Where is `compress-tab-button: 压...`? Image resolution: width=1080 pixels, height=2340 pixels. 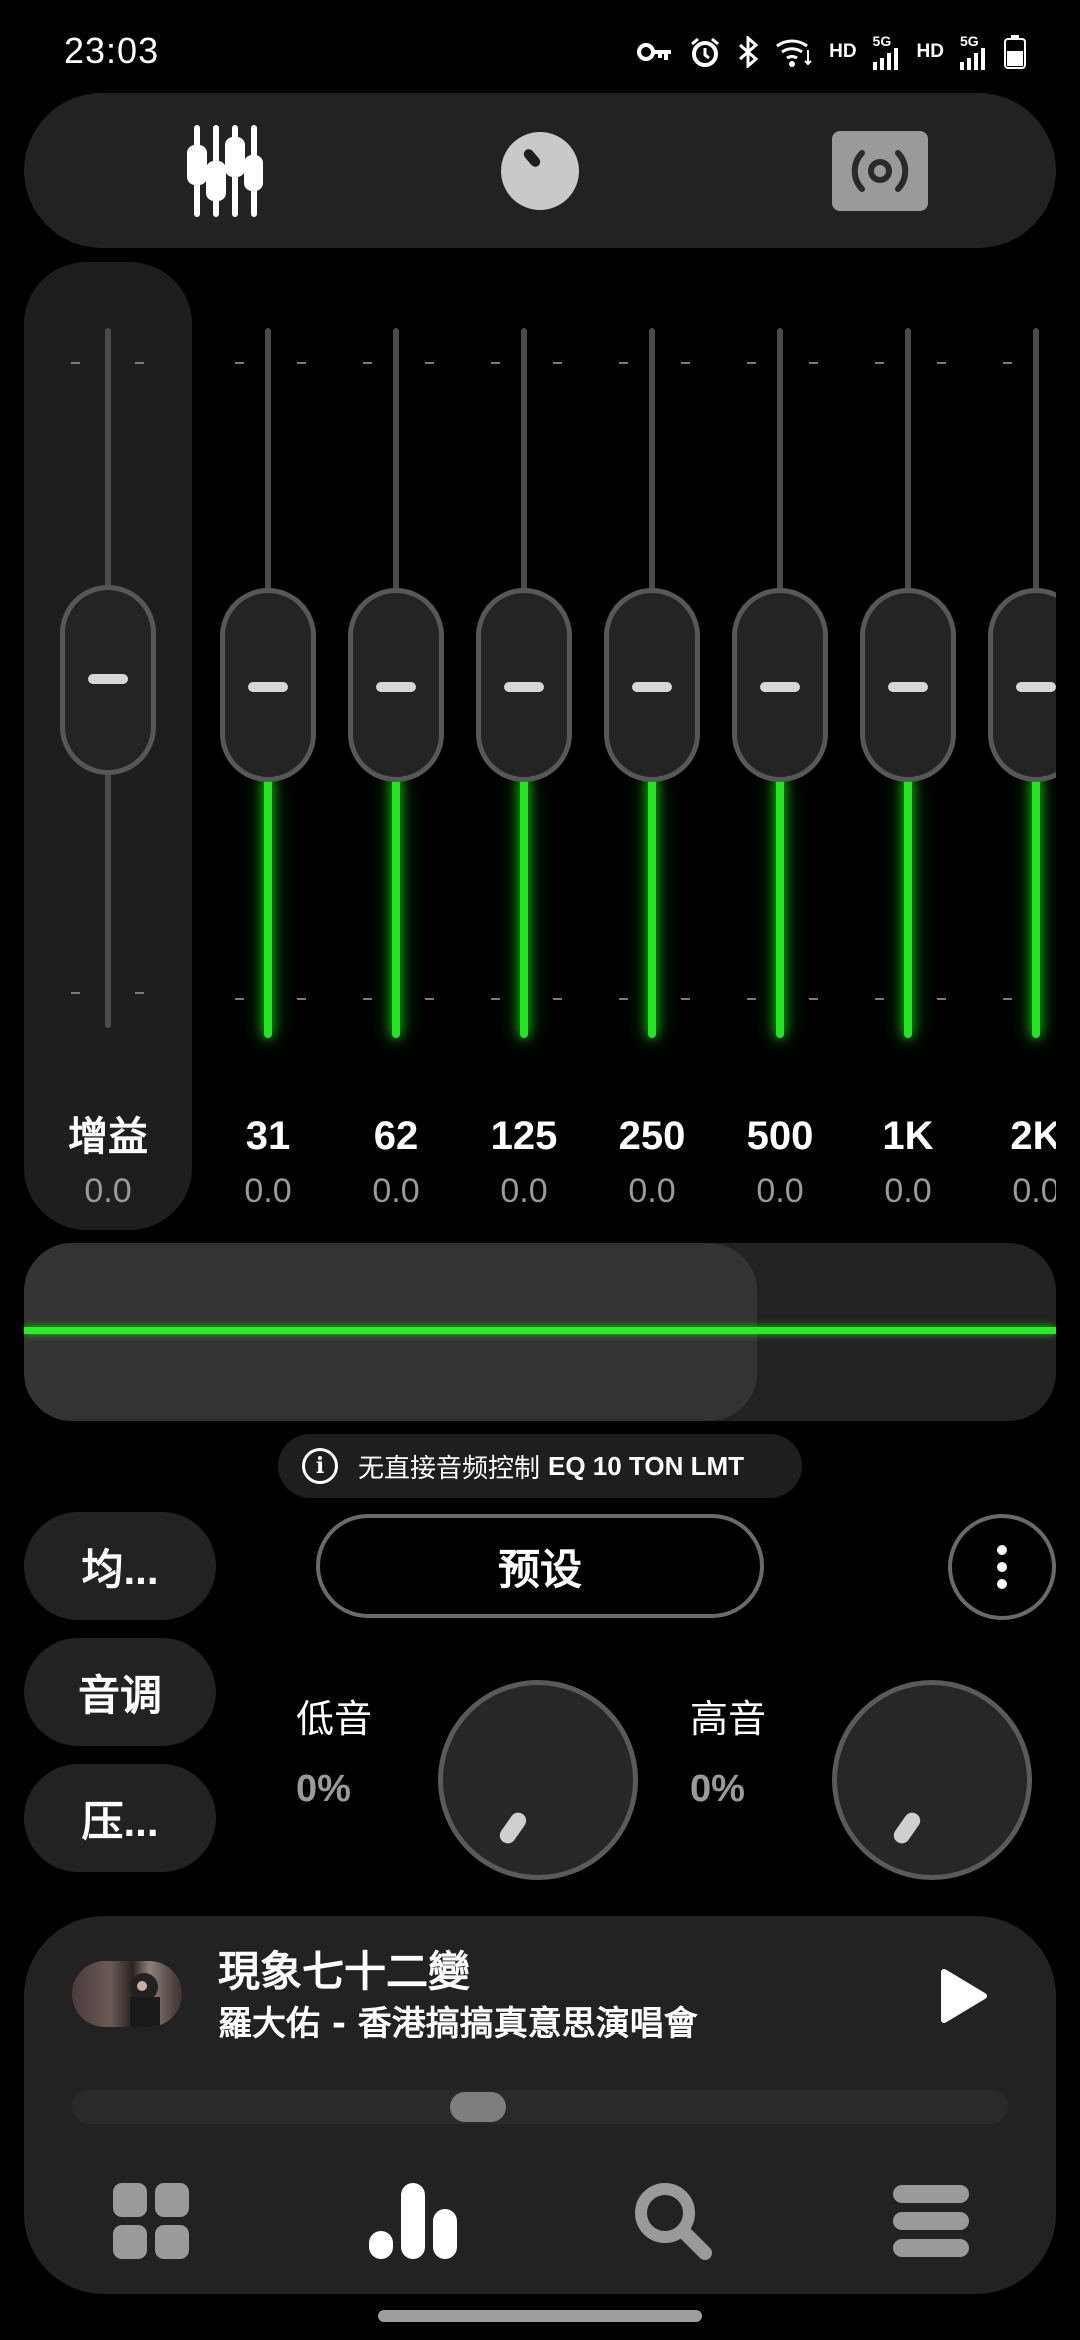 compress-tab-button: 压... is located at coordinates (120, 1818).